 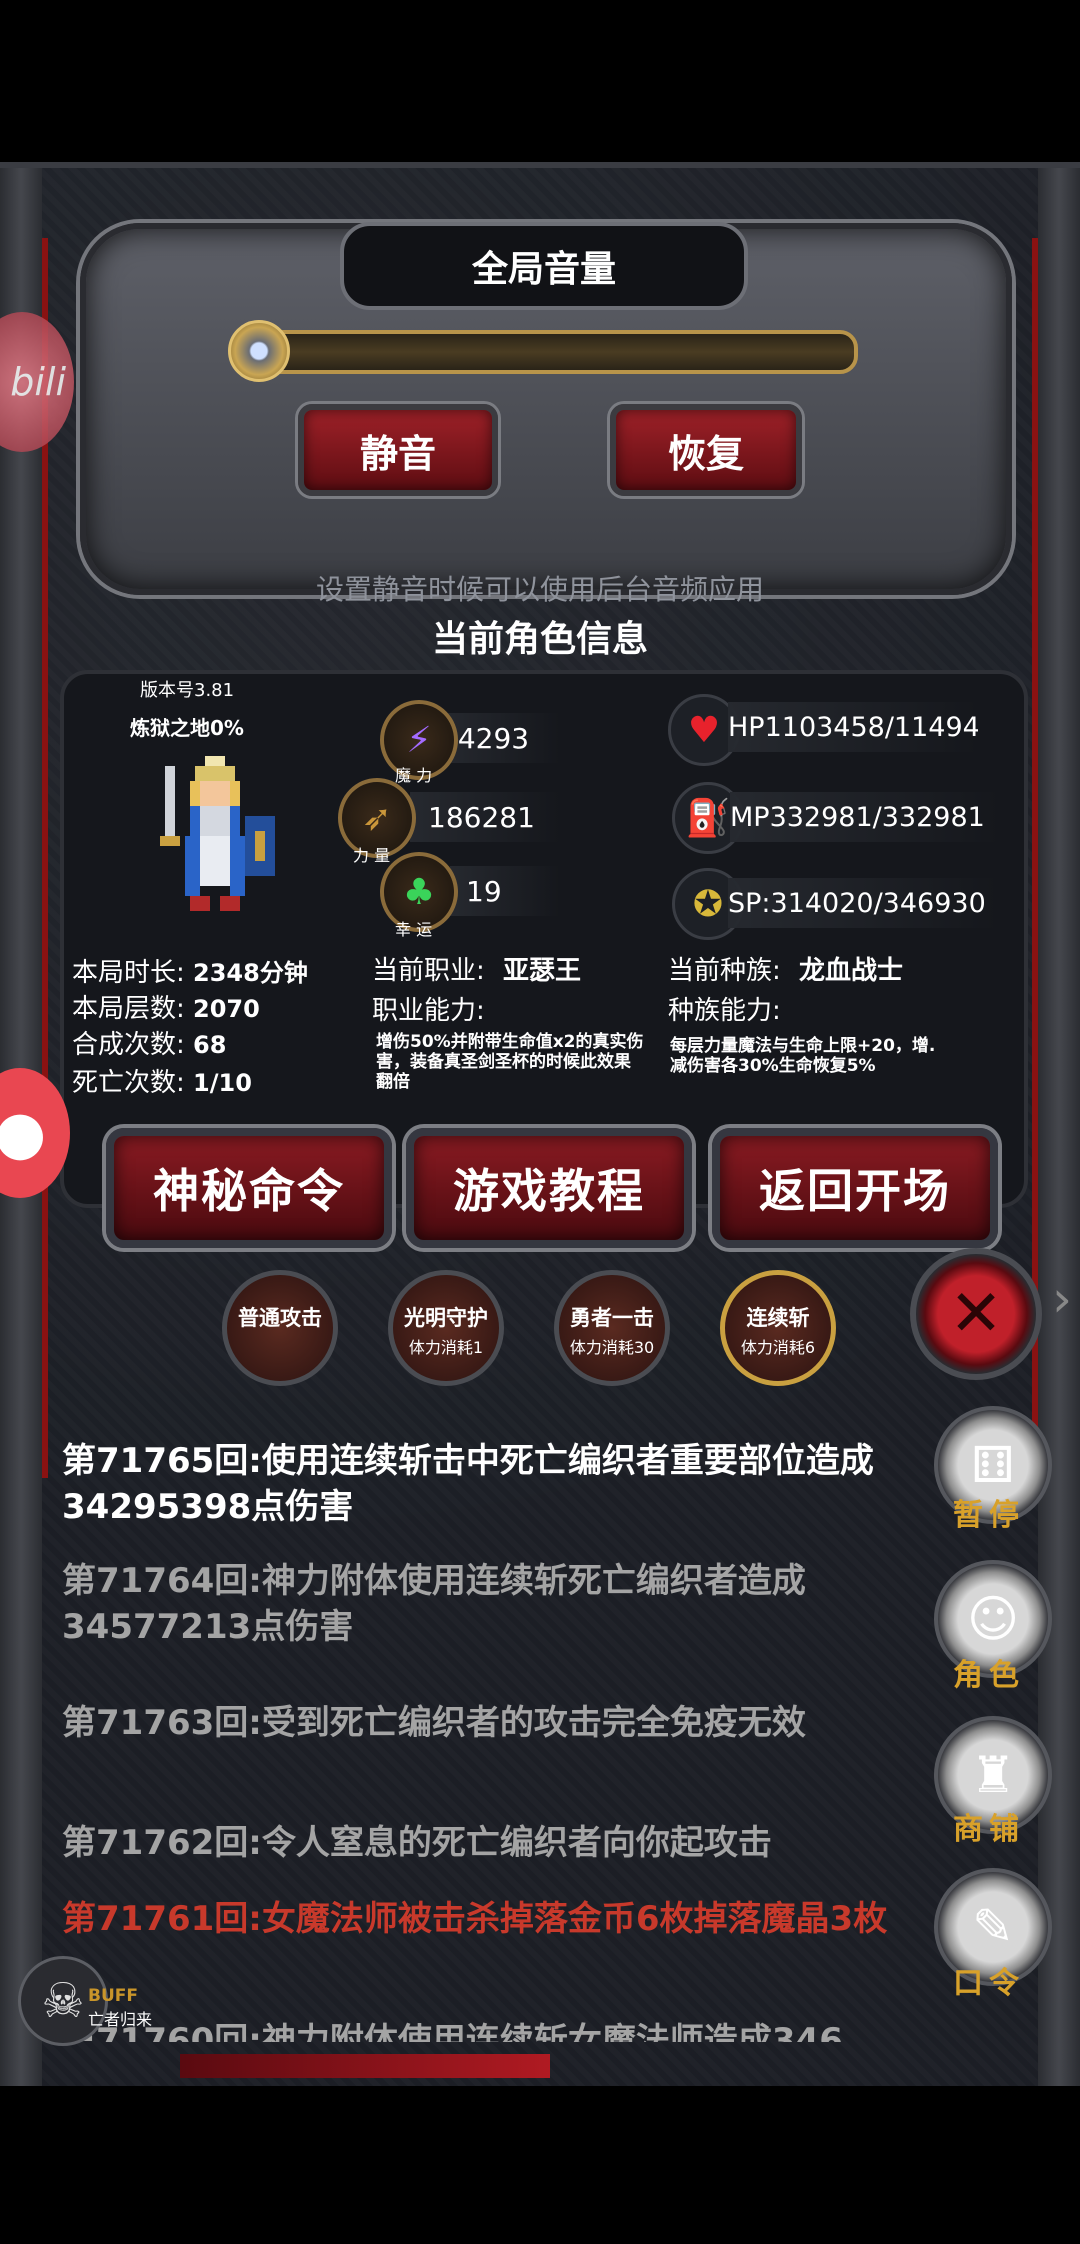 I want to click on luck-value-box: 19, so click(x=505, y=891).